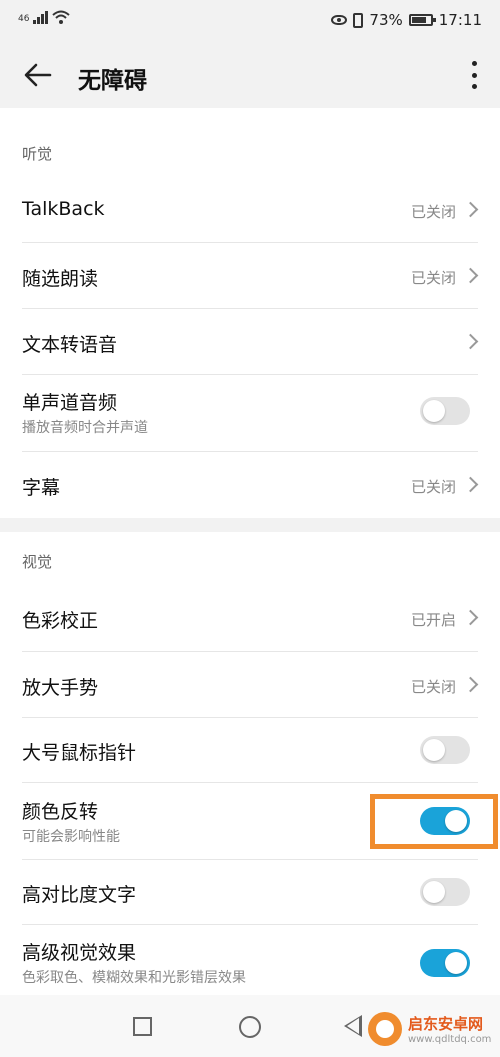  What do you see at coordinates (358, 20) in the screenshot?
I see `vibrate-icon` at bounding box center [358, 20].